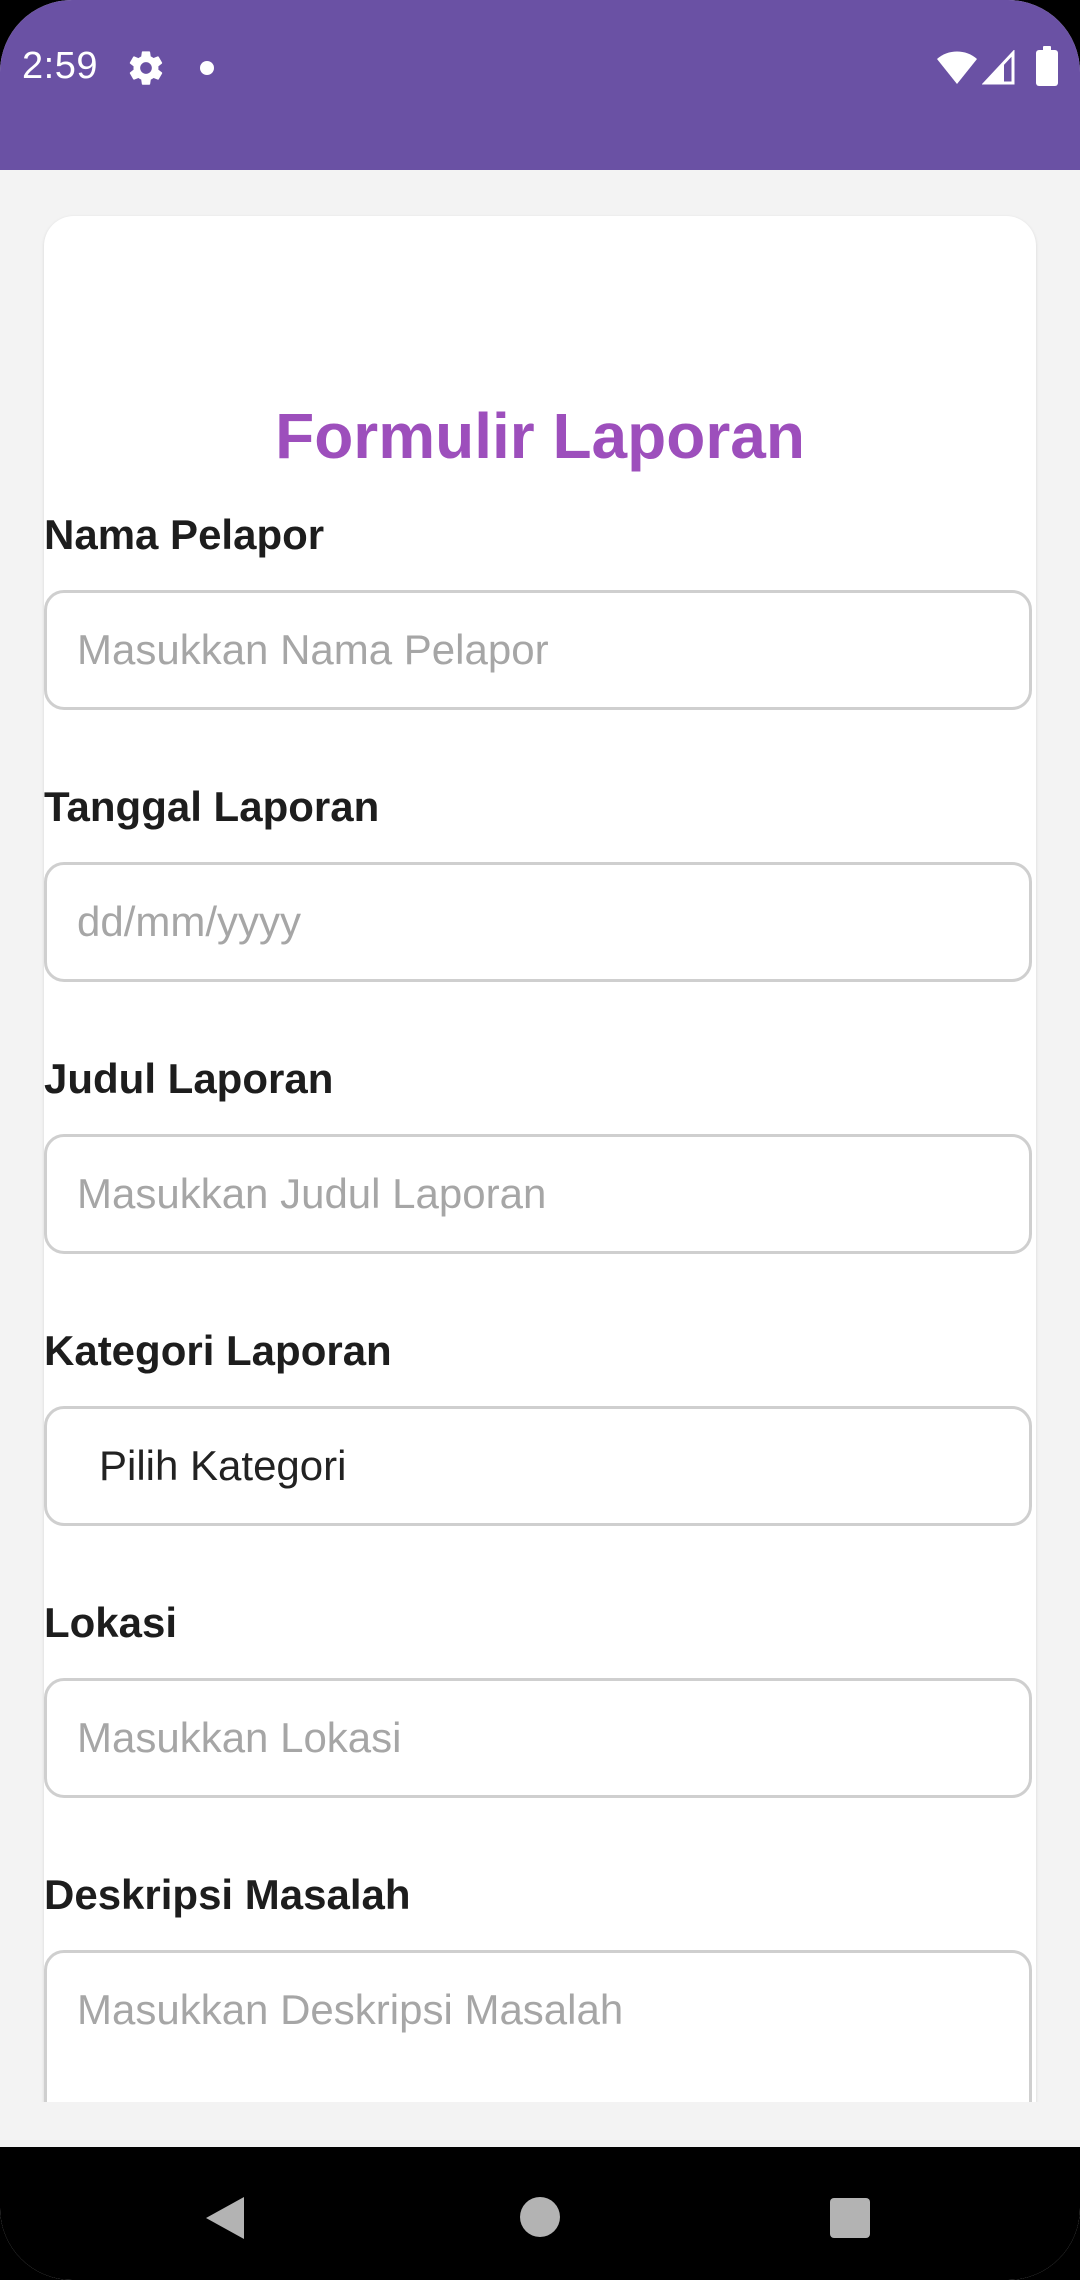  Describe the element at coordinates (239, 1737) in the screenshot. I see `lokasi-placeholder: Masukkan Lokasi` at that location.